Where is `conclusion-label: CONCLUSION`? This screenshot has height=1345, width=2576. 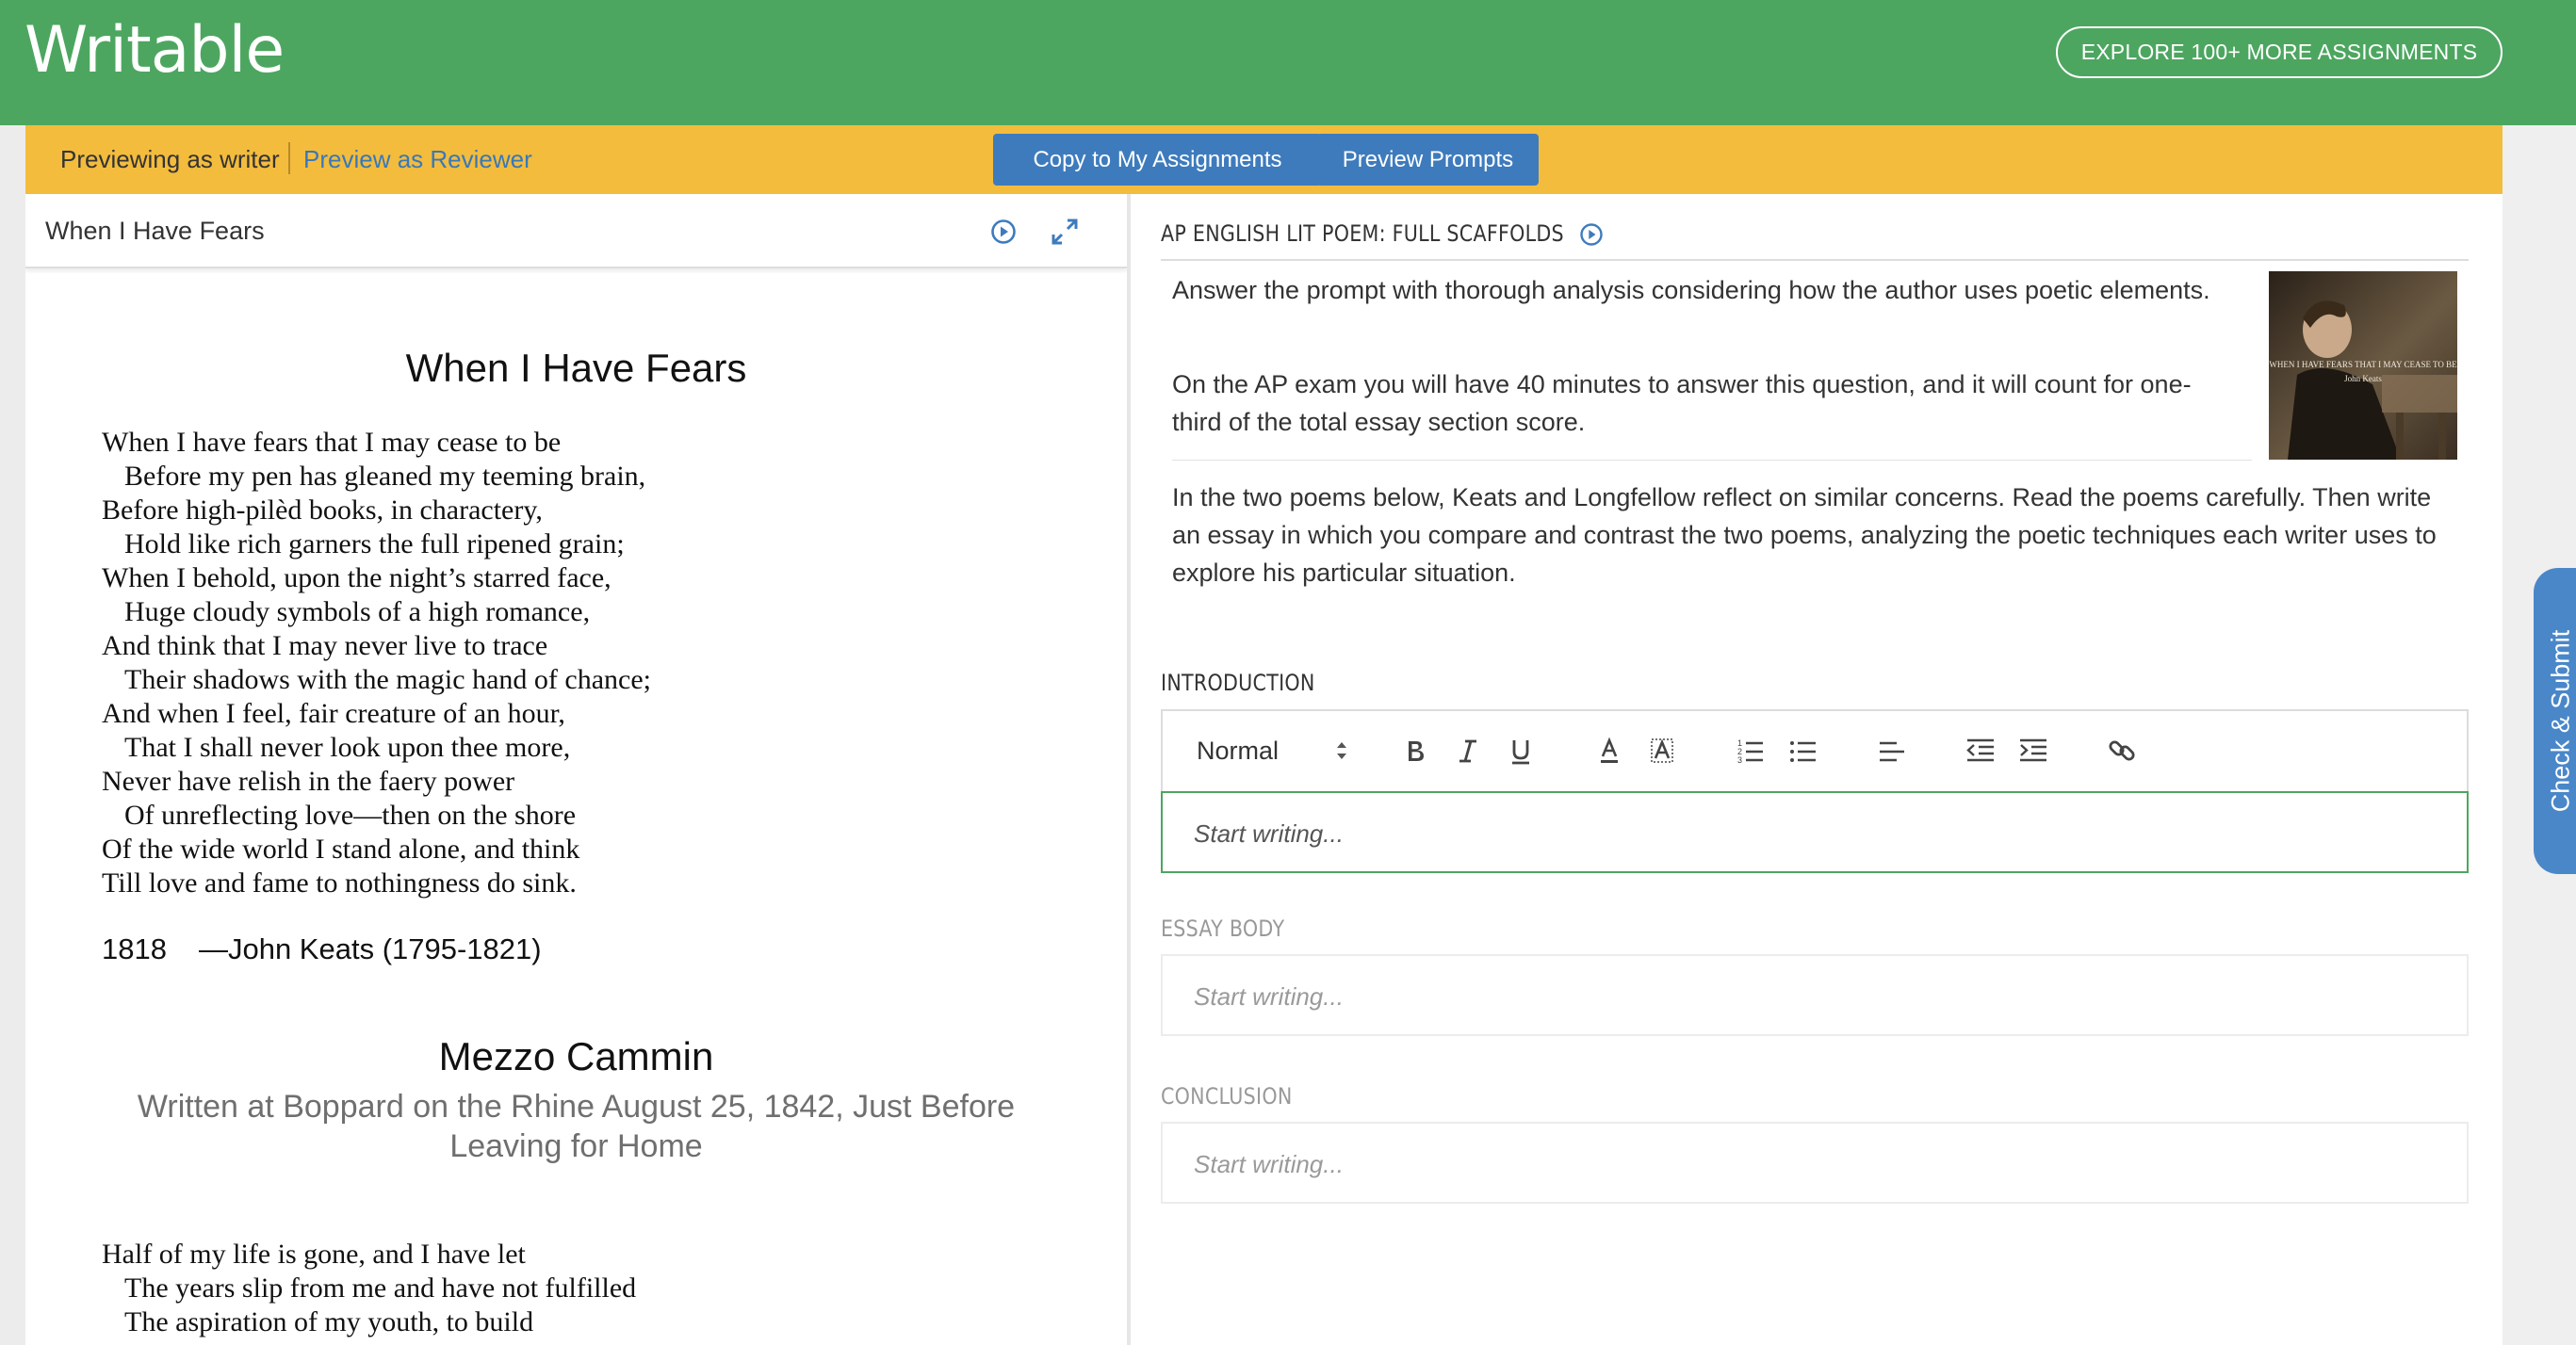
conclusion-label: CONCLUSION is located at coordinates (1227, 1096).